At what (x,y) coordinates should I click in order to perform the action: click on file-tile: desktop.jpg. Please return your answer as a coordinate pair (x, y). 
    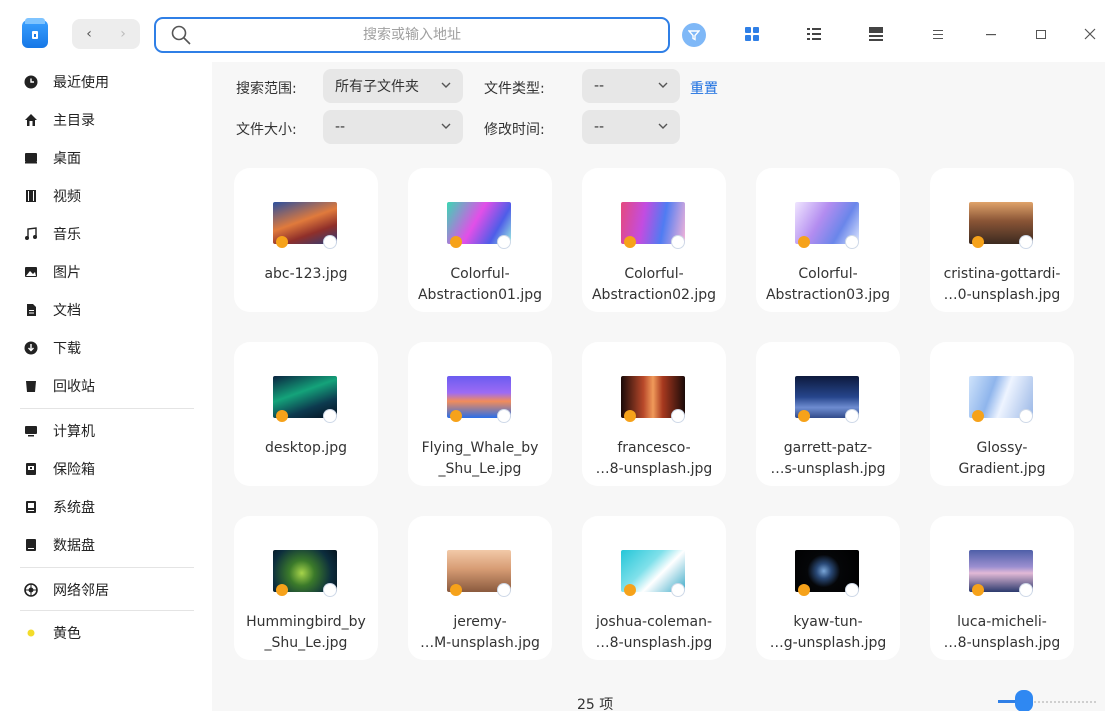
    Looking at the image, I should click on (306, 414).